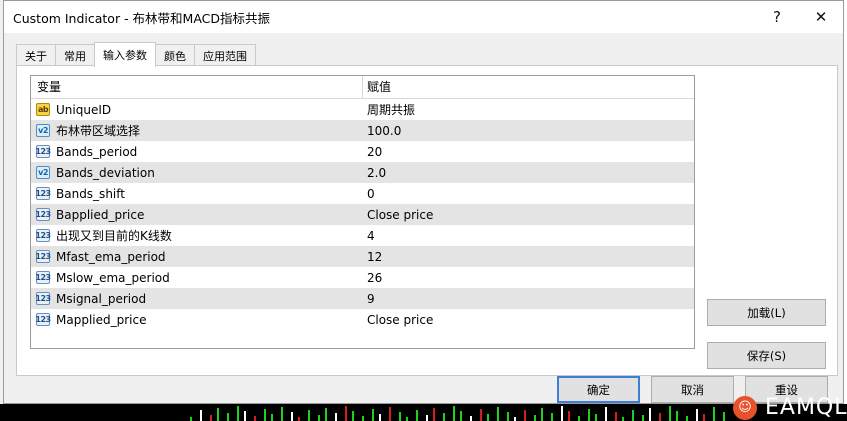 The height and width of the screenshot is (421, 847). I want to click on parameter-name-cell: 123 出现又到目前的K线数, so click(197, 235).